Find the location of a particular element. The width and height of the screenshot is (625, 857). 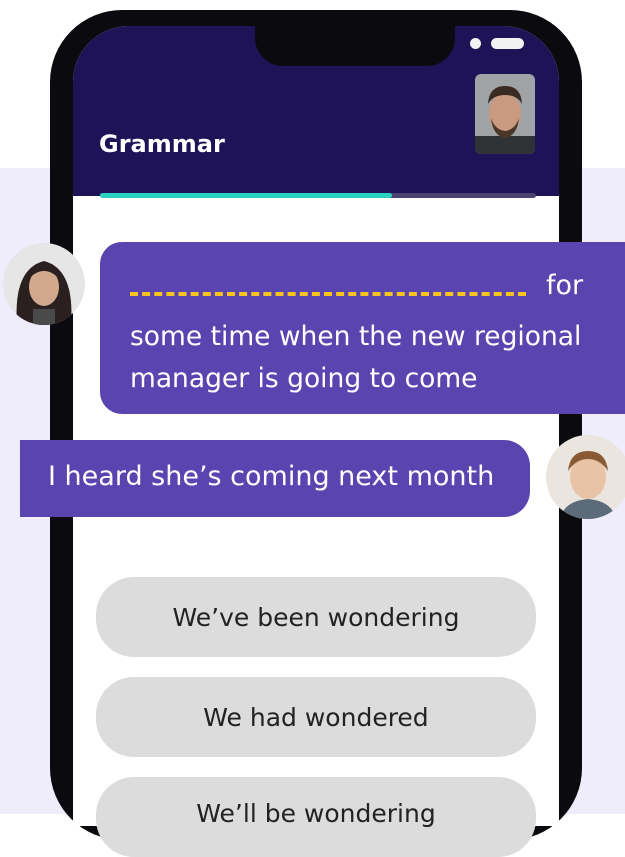

tutor-avatar is located at coordinates (505, 114).